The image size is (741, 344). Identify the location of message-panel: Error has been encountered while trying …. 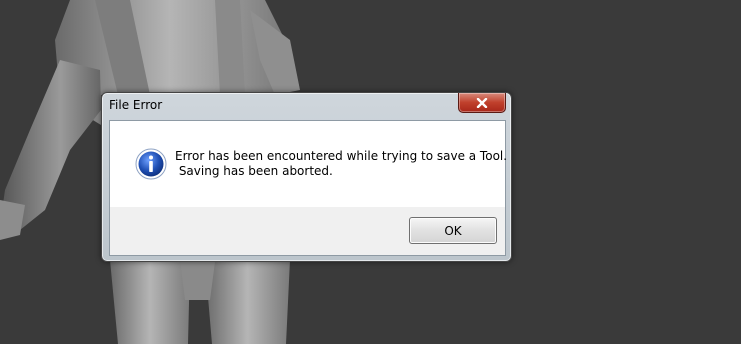
(309, 164).